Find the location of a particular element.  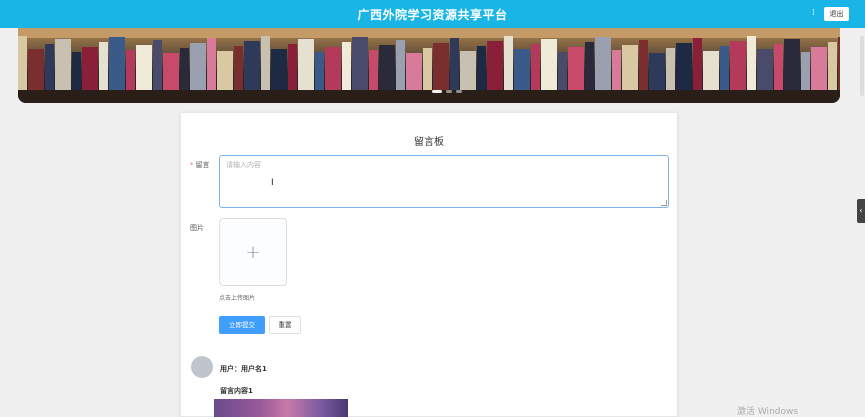

scrollbar is located at coordinates (862, 66).